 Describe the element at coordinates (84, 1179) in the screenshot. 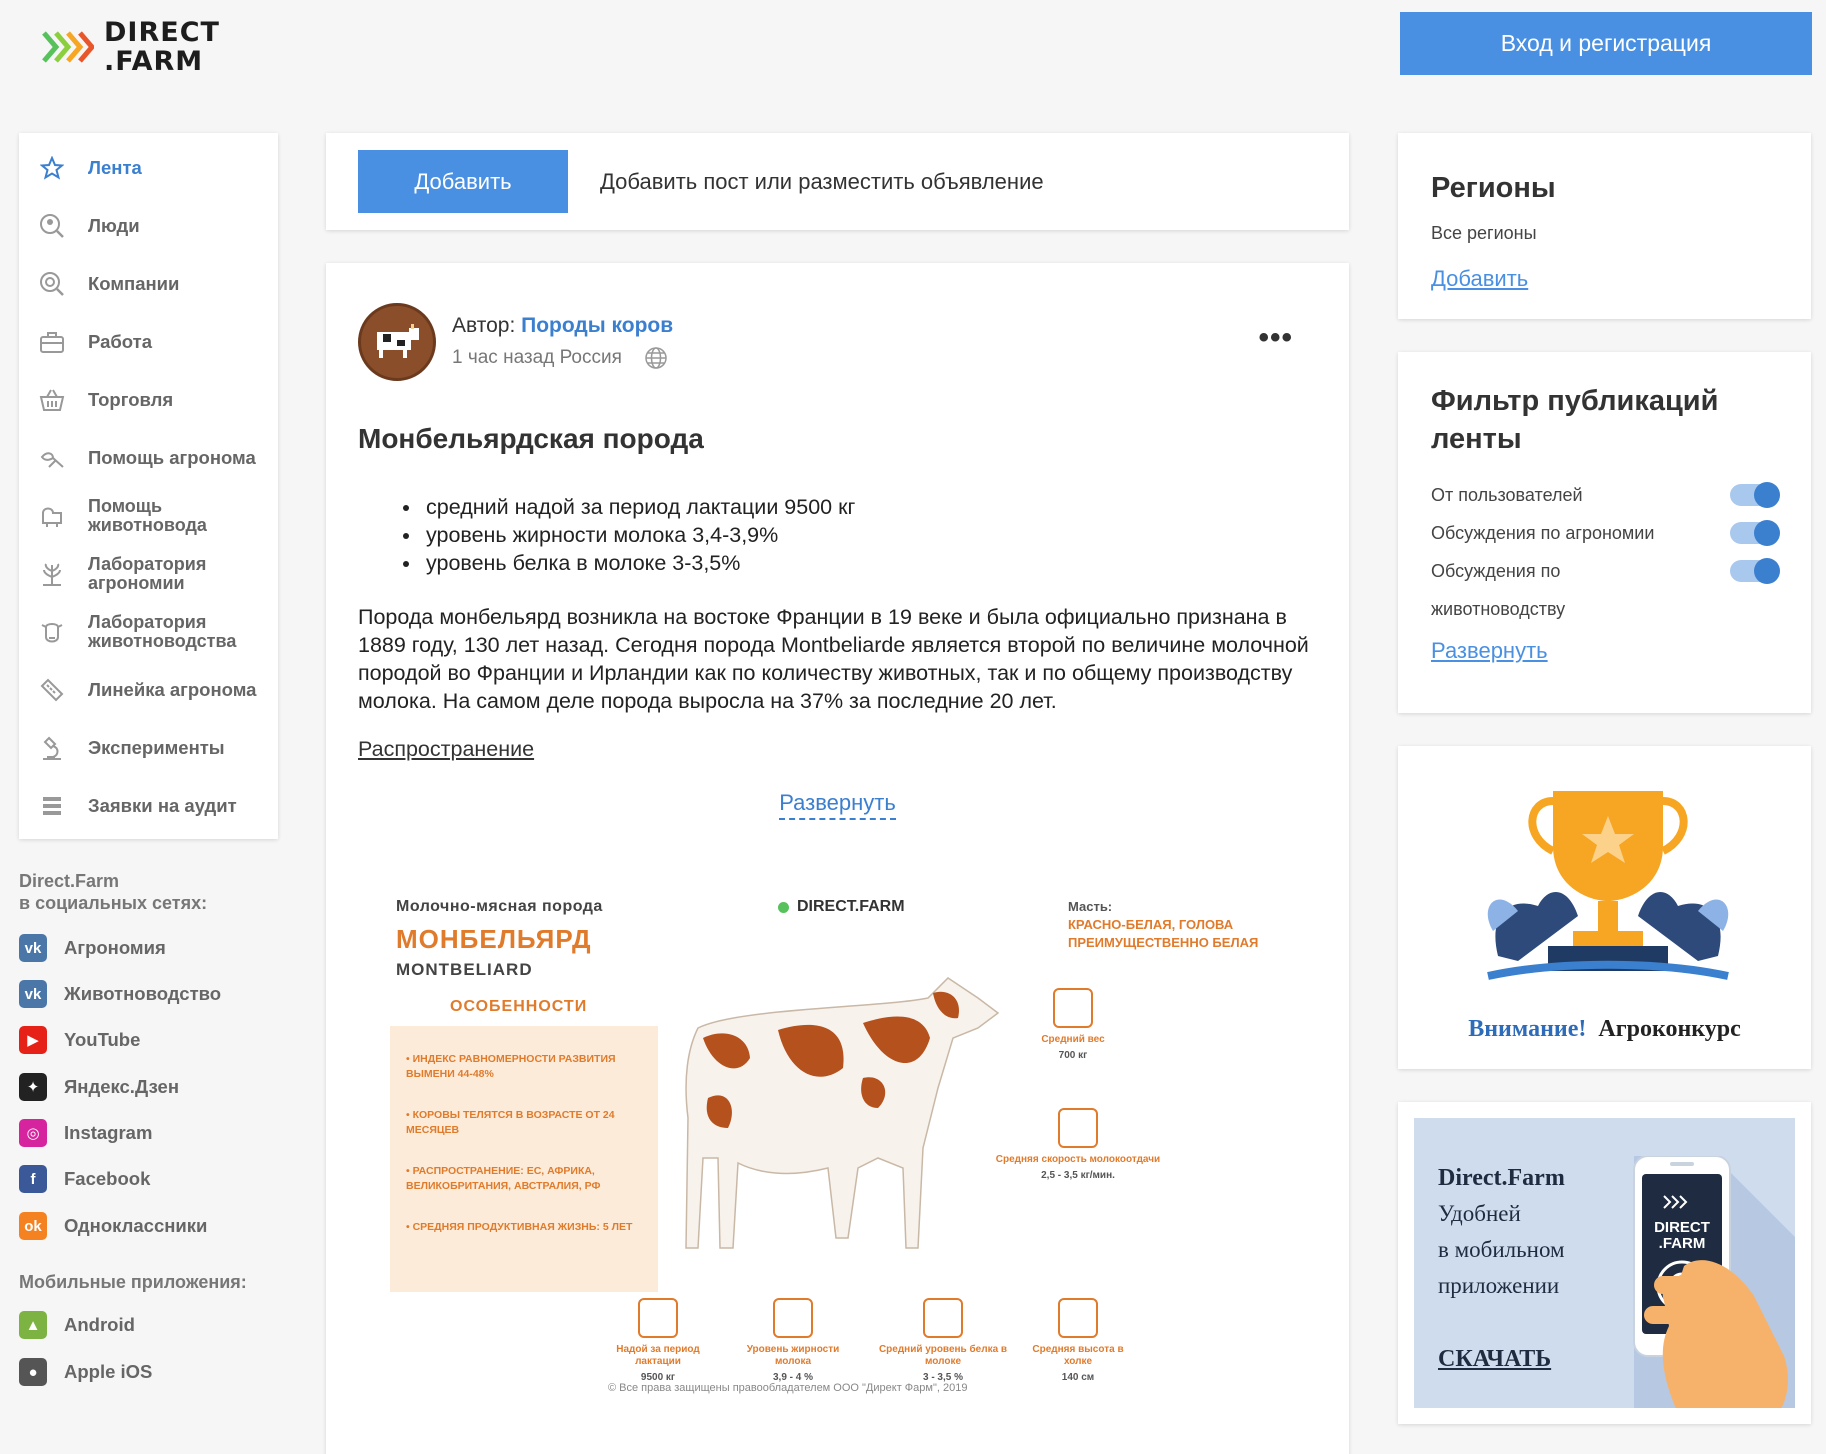

I see `social-link-facebook: f Facebook` at that location.